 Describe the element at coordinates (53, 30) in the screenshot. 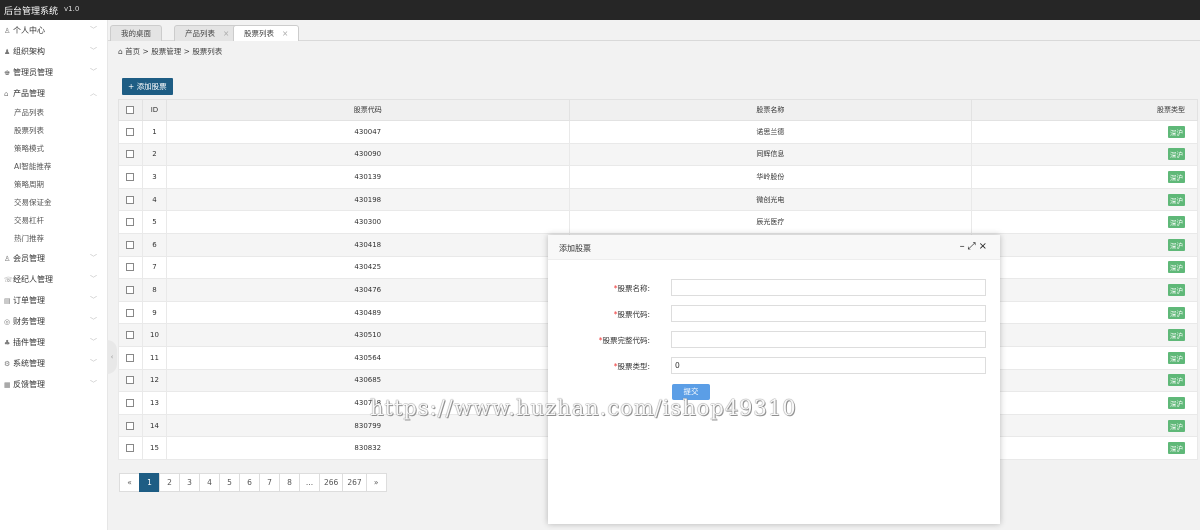

I see `sidebar-menu-item: ♙ 个人中心 ﹀` at that location.